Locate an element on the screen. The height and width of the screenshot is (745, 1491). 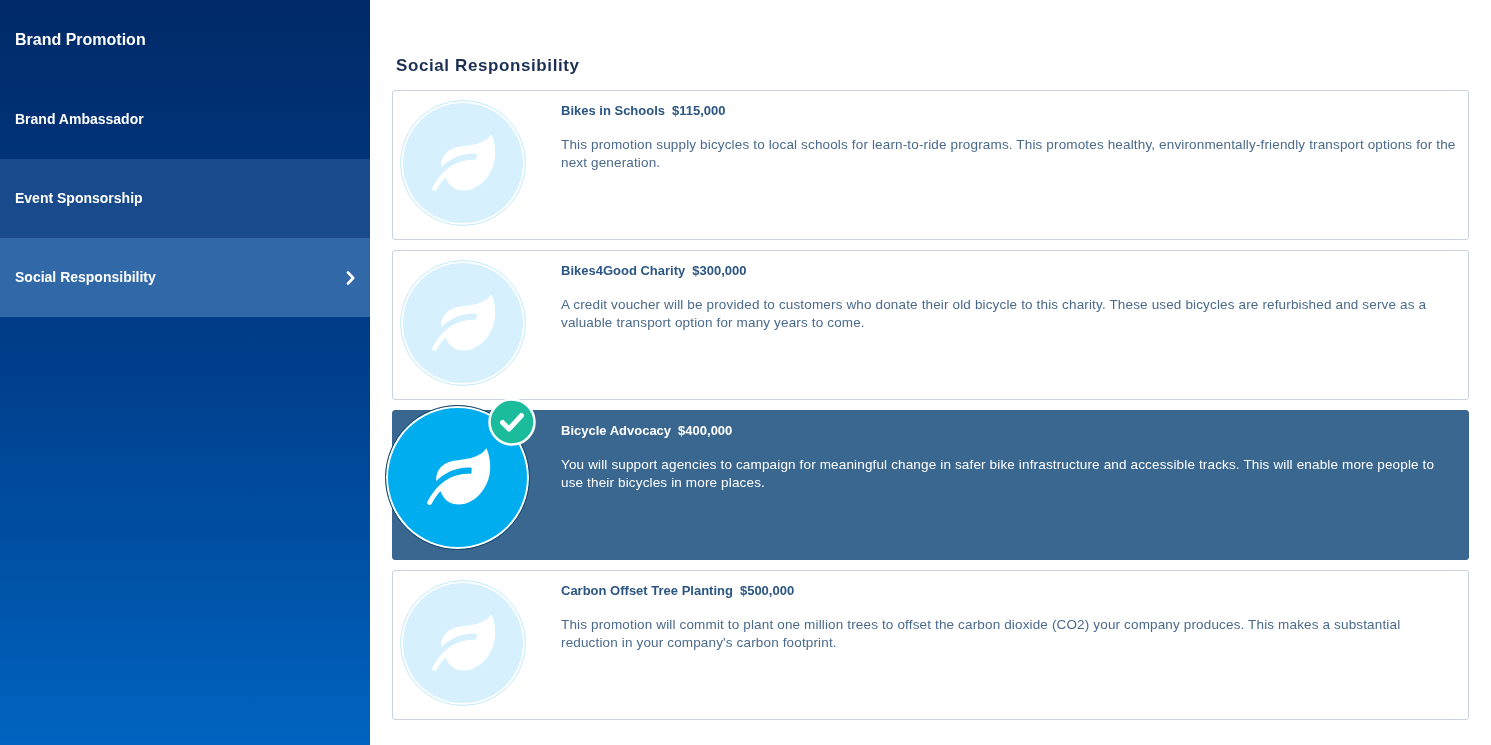
option-price: $400,000 is located at coordinates (705, 431).